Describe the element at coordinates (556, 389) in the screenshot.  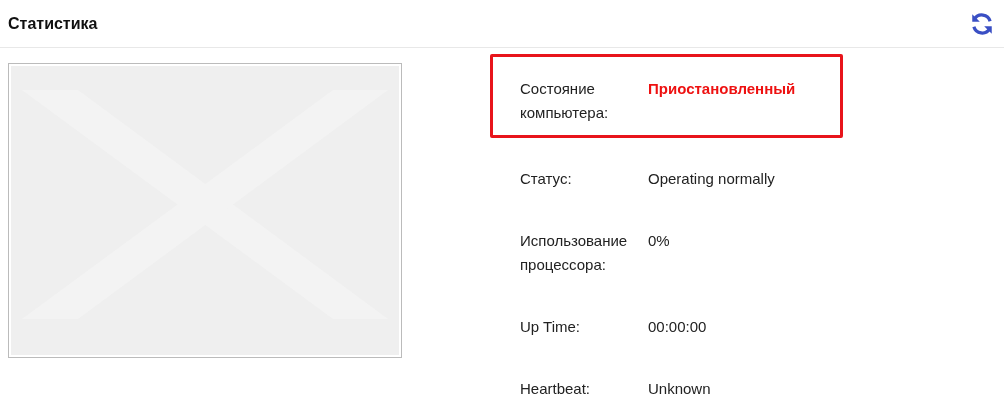
I see `field-label: Heartbeat:` at that location.